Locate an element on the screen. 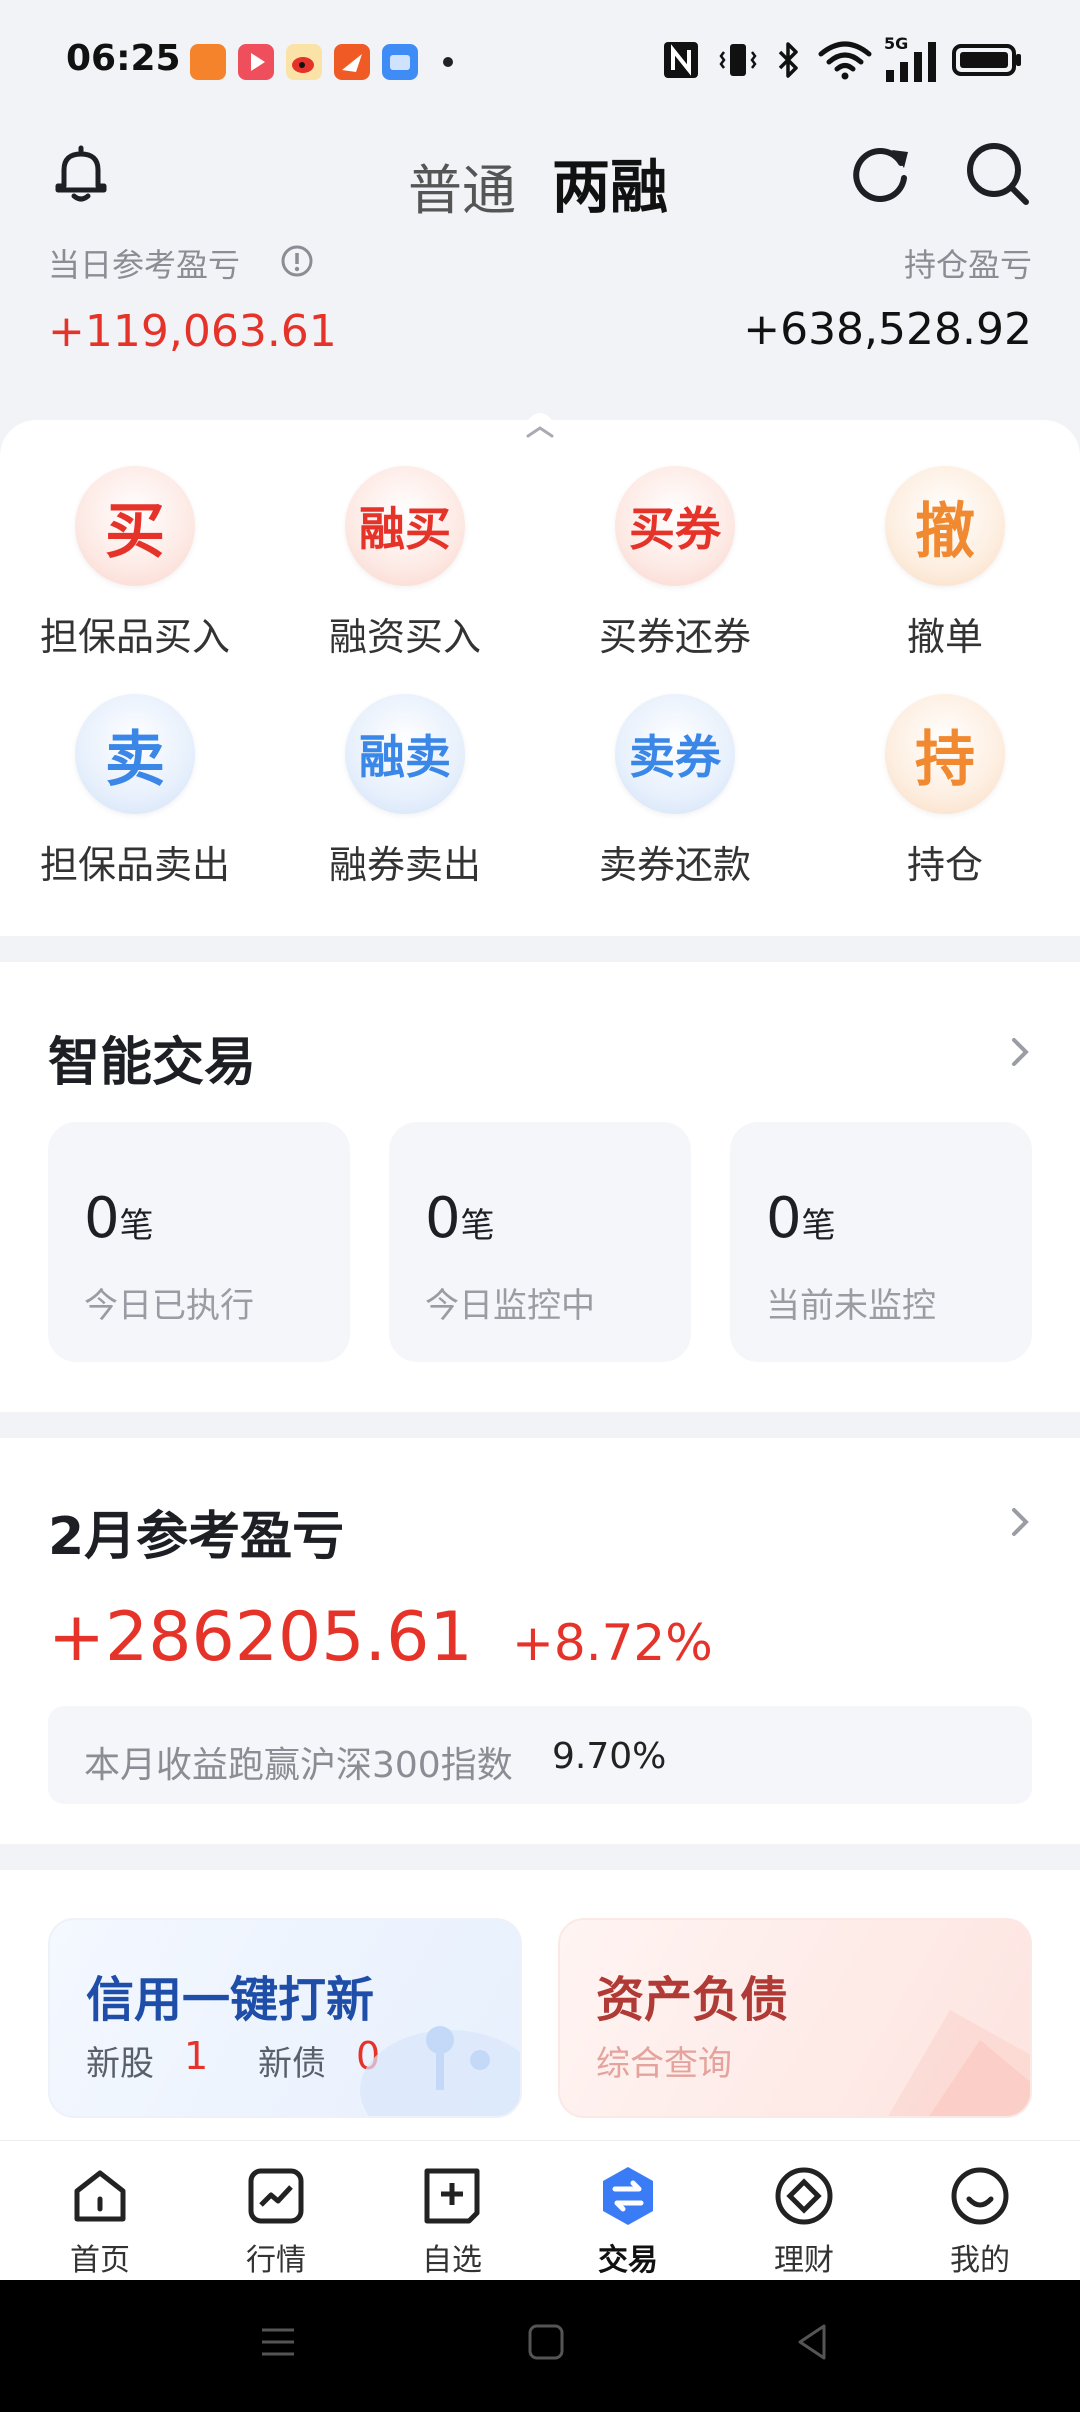 Image resolution: width=1080 pixels, height=2412 pixels. nav-trade: 交易 is located at coordinates (628, 2216).